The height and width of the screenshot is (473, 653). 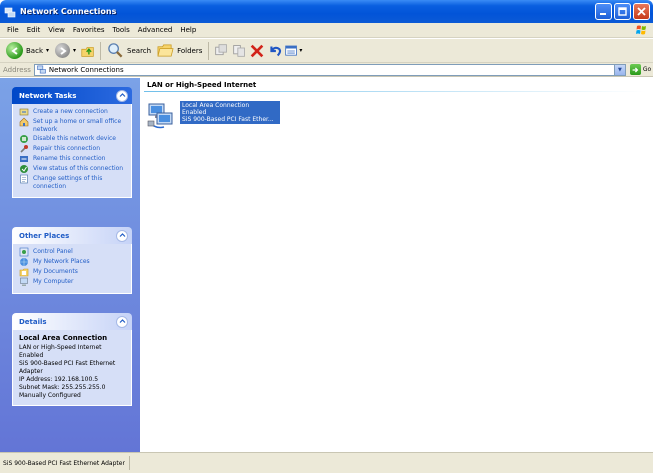 What do you see at coordinates (67, 148) in the screenshot?
I see `task-label: Repair this connection` at bounding box center [67, 148].